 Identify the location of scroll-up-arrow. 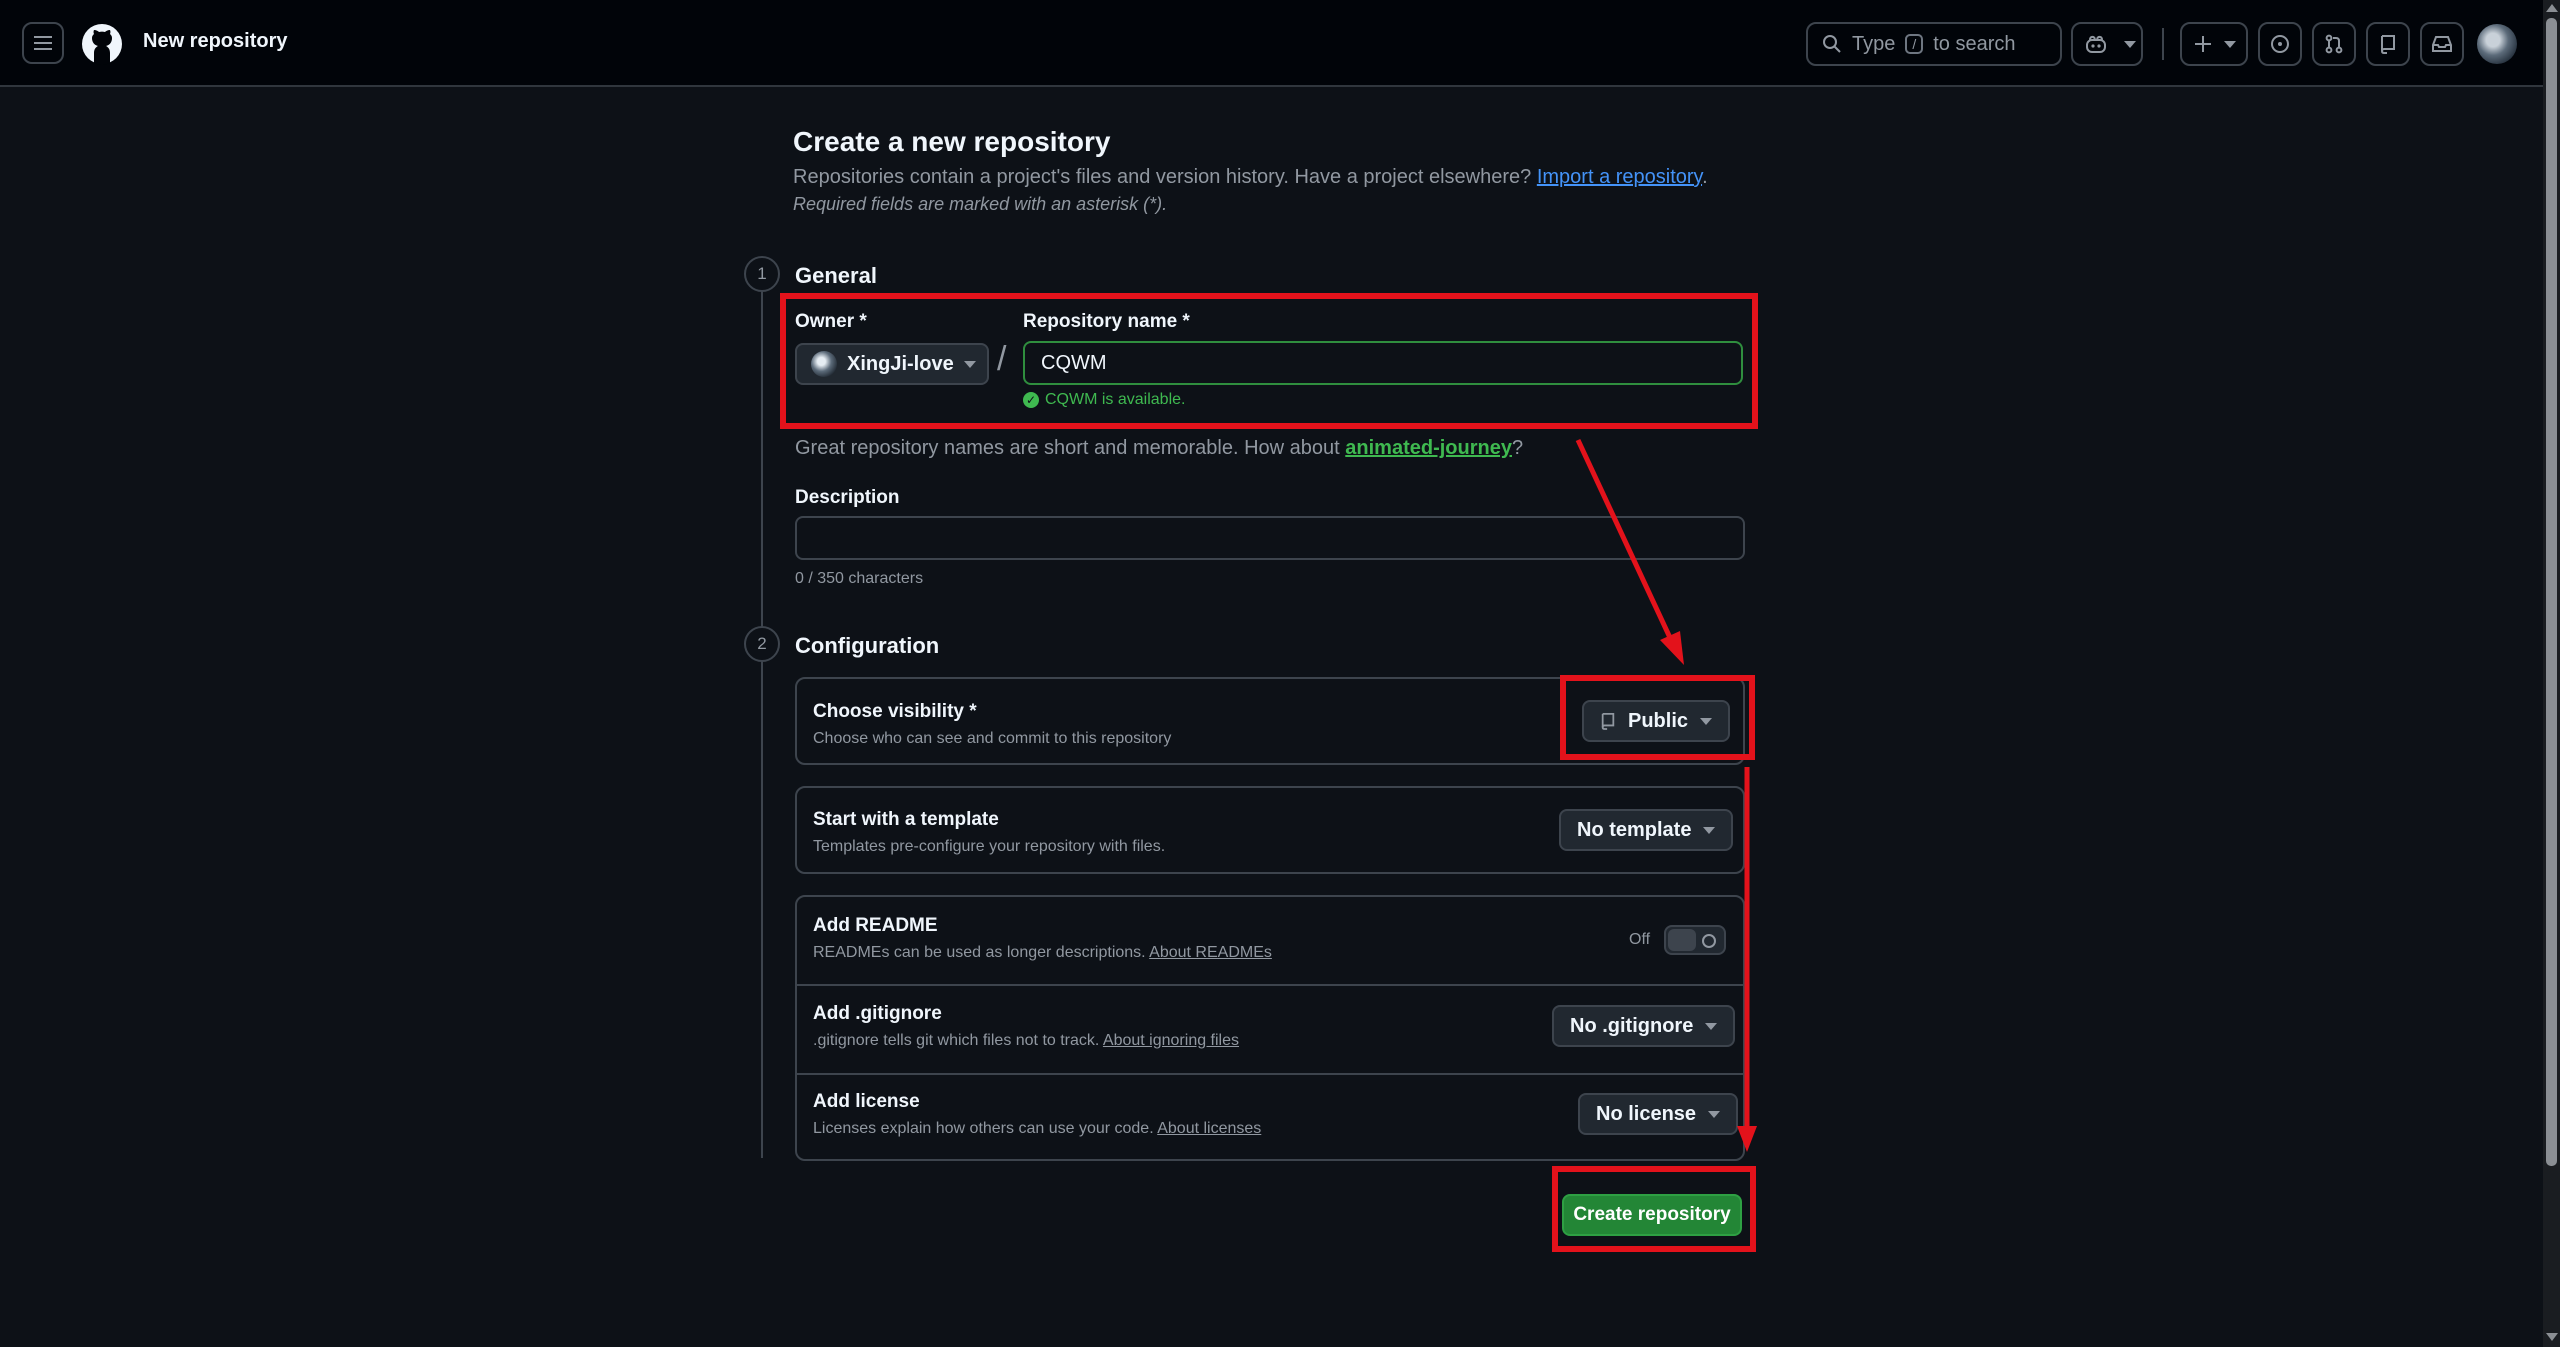
(2552, 8).